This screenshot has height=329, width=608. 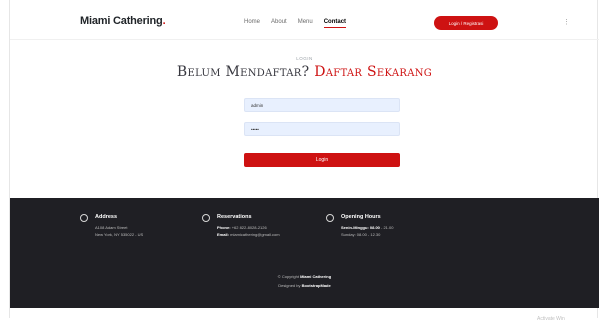 I want to click on main-nav: Home About Menu Contact, so click(x=295, y=23).